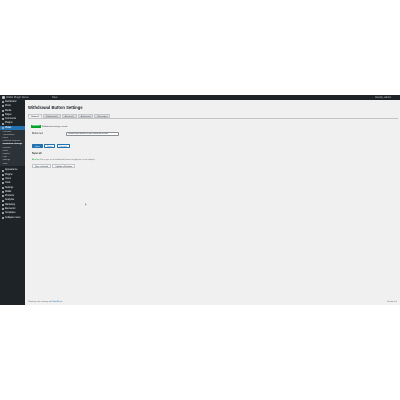 Image resolution: width=400 pixels, height=400 pixels. What do you see at coordinates (10, 196) in the screenshot?
I see `menu-label: Products` at bounding box center [10, 196].